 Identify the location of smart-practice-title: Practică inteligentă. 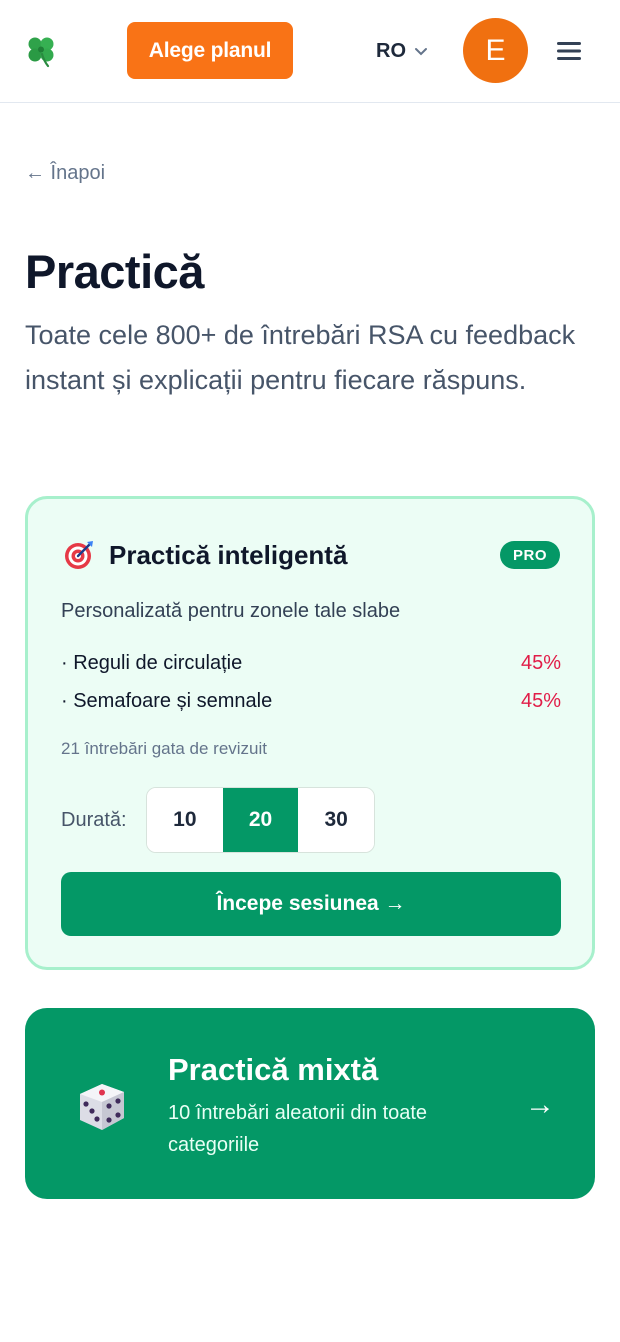
(228, 554).